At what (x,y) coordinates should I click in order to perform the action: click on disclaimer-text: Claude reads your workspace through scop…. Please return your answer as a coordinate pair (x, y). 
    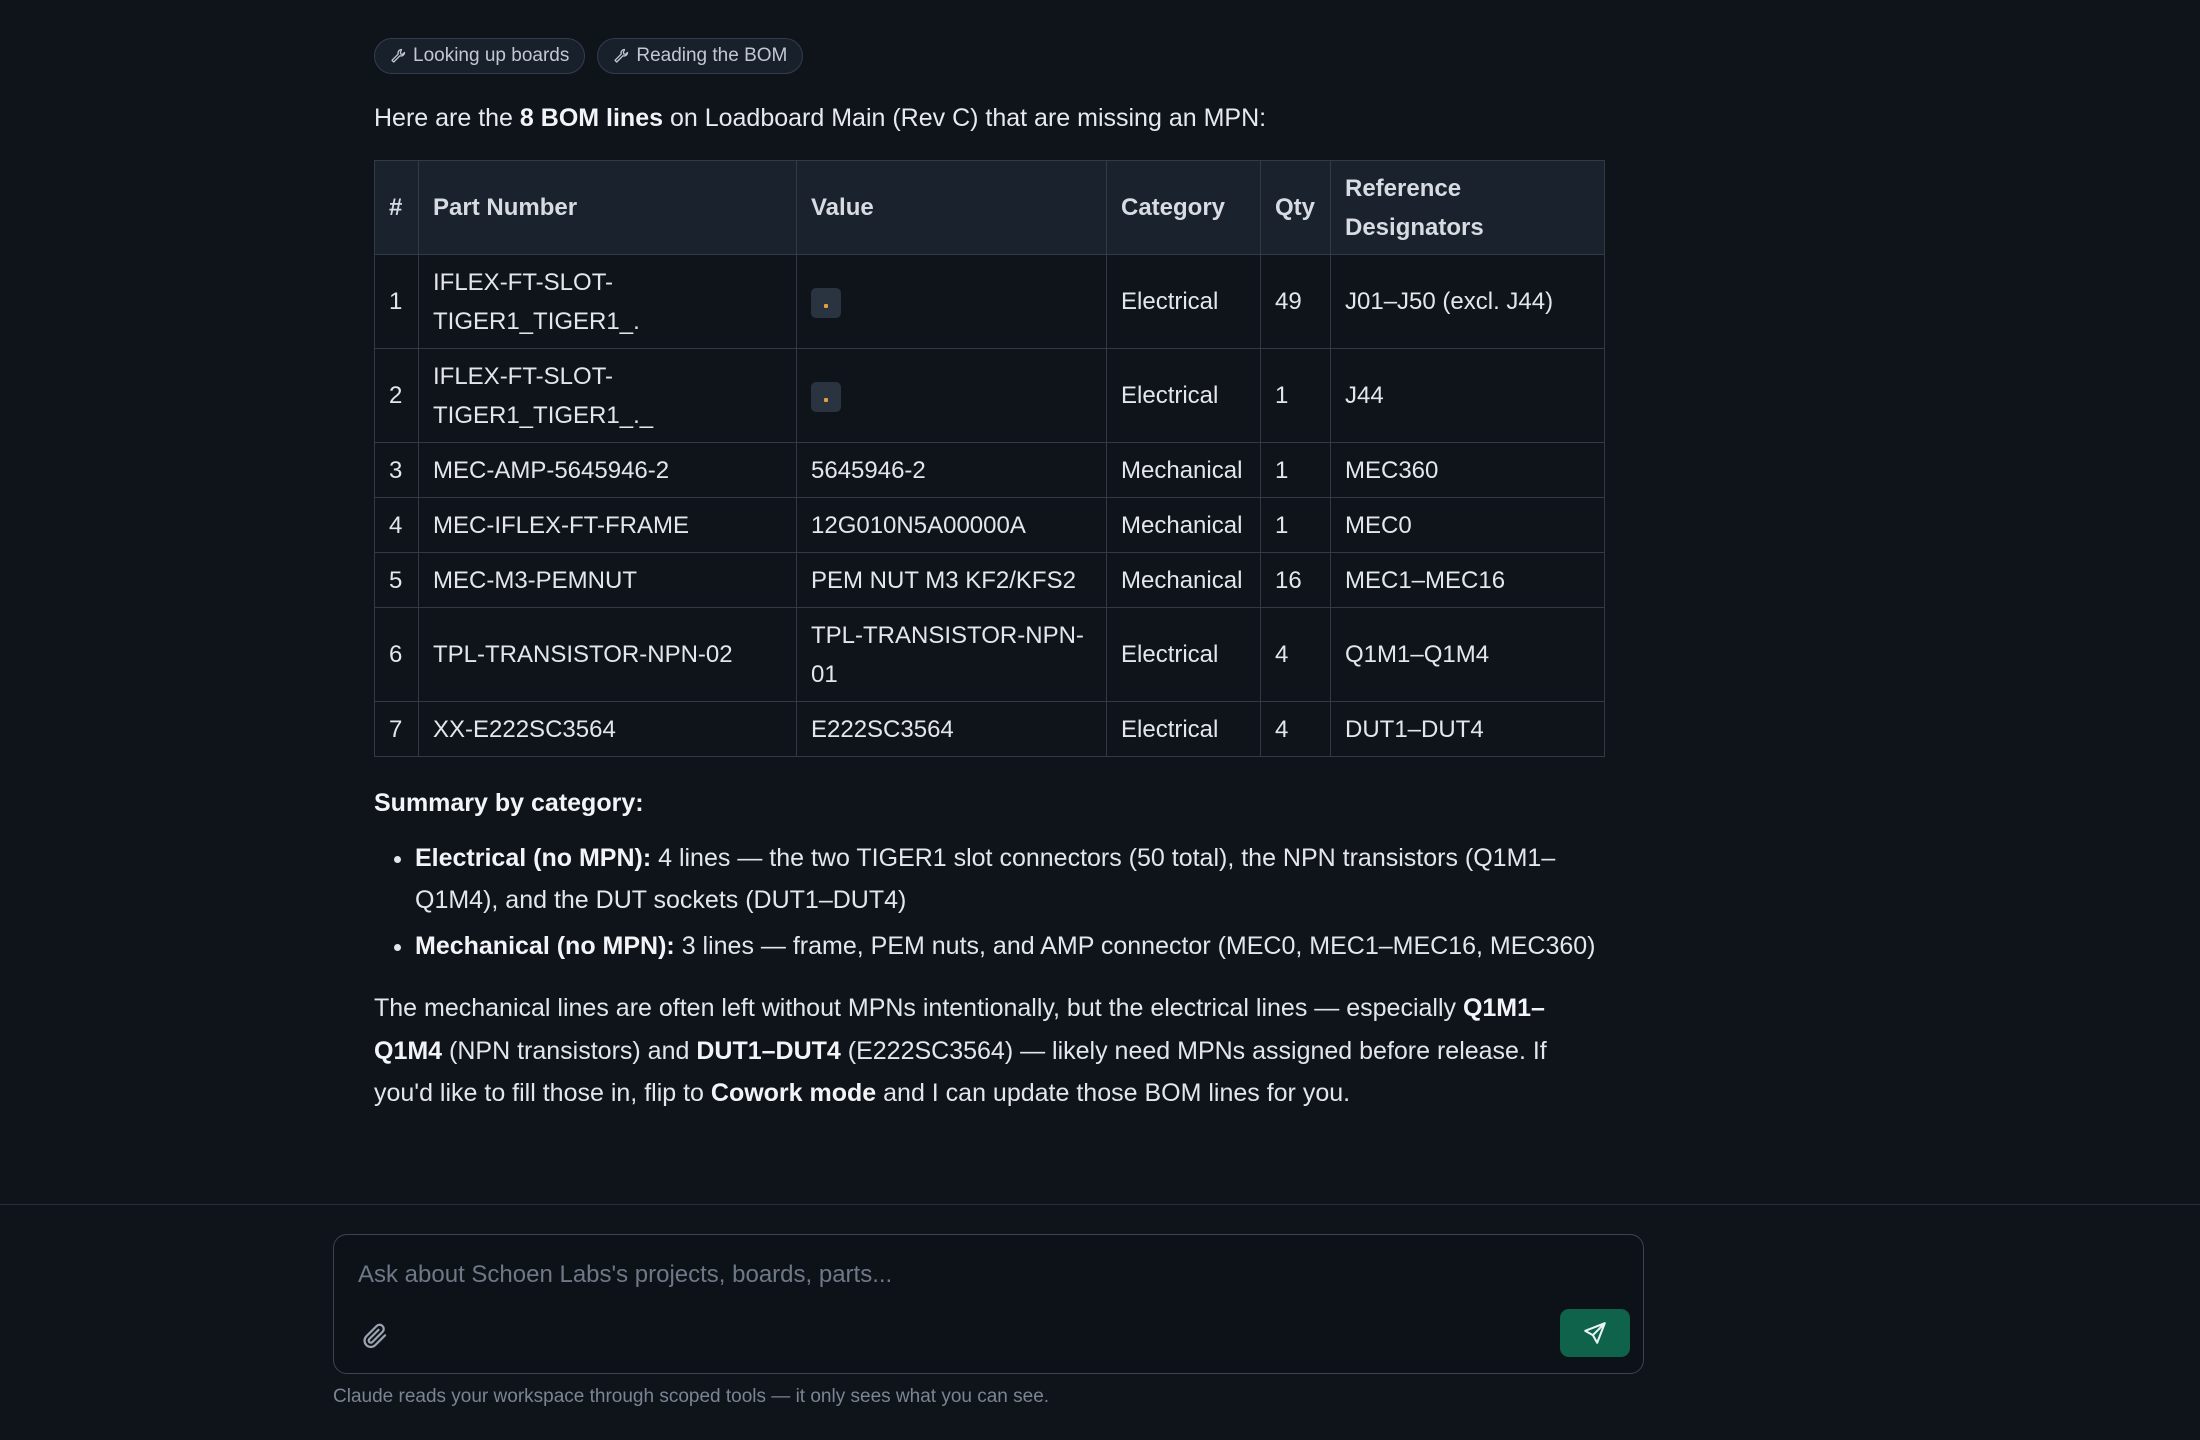
    Looking at the image, I should click on (691, 1396).